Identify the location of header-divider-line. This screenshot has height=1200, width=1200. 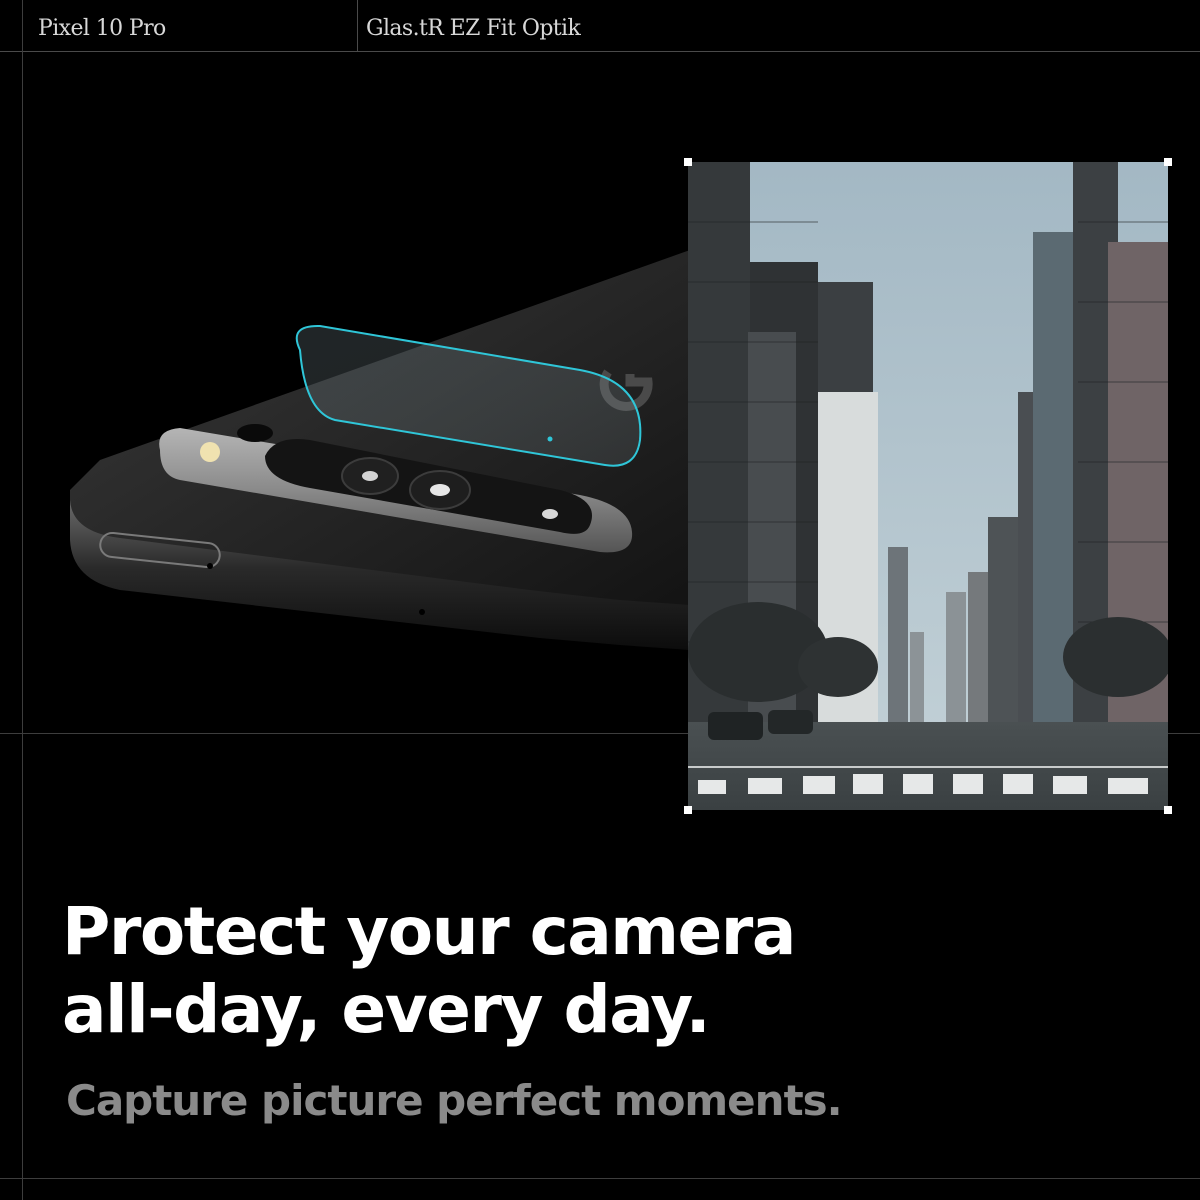
(600, 51).